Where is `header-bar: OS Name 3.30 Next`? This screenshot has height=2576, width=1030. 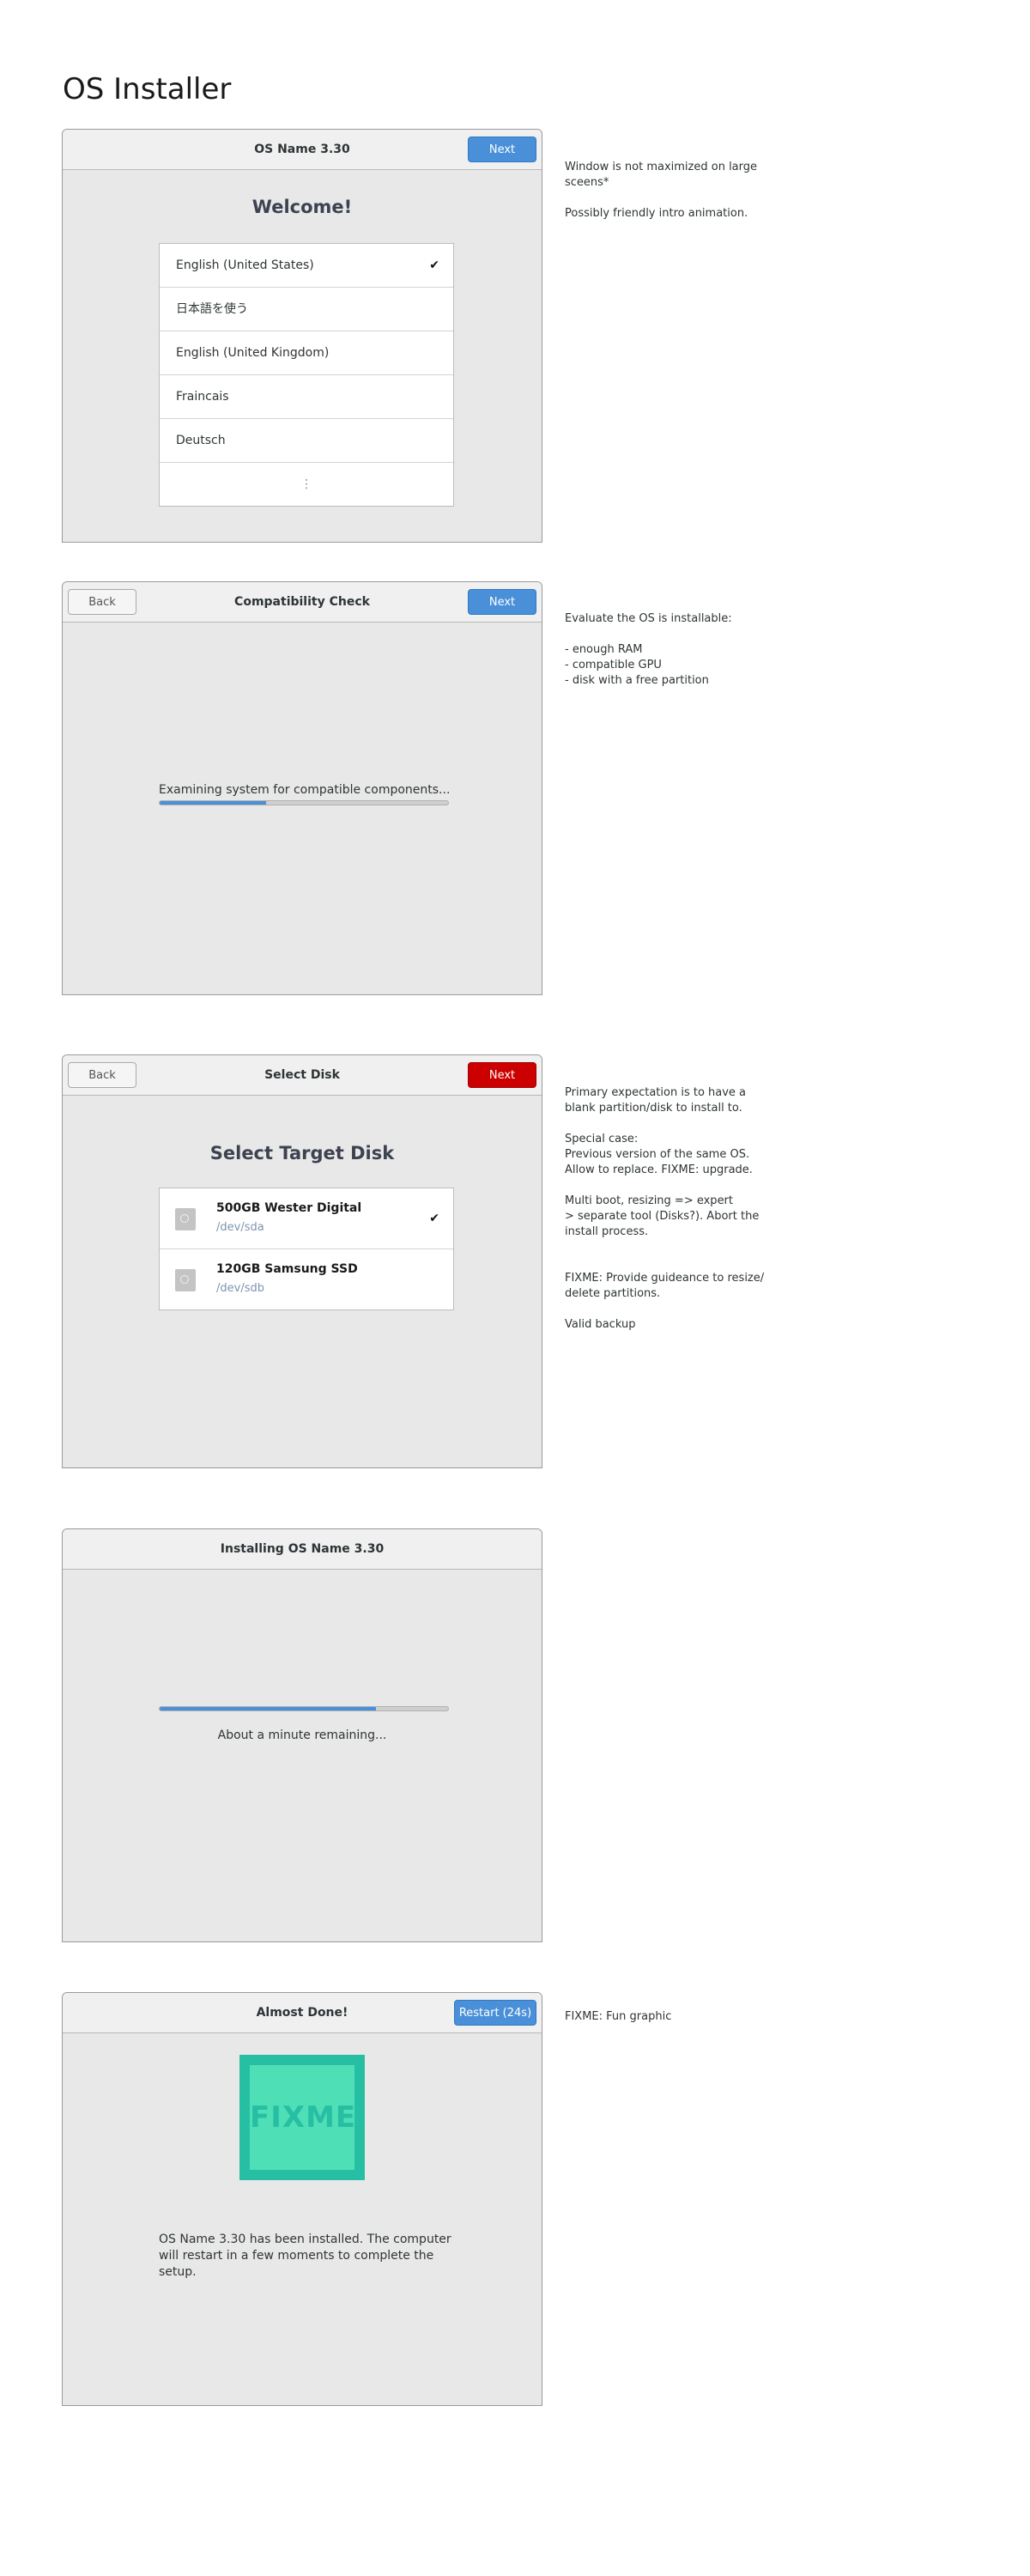
header-bar: OS Name 3.30 Next is located at coordinates (302, 150).